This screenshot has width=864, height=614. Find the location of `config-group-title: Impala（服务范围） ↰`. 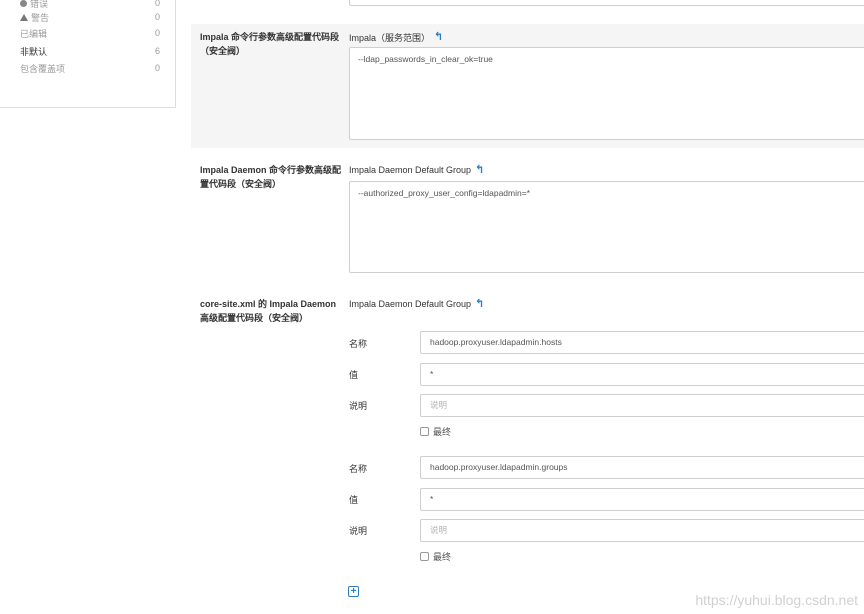

config-group-title: Impala（服务范围） ↰ is located at coordinates (396, 37).